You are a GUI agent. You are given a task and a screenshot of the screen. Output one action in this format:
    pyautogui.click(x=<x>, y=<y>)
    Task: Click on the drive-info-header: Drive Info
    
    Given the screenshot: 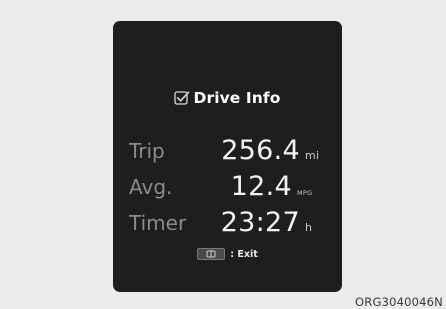 What is the action you would take?
    pyautogui.click(x=227, y=98)
    